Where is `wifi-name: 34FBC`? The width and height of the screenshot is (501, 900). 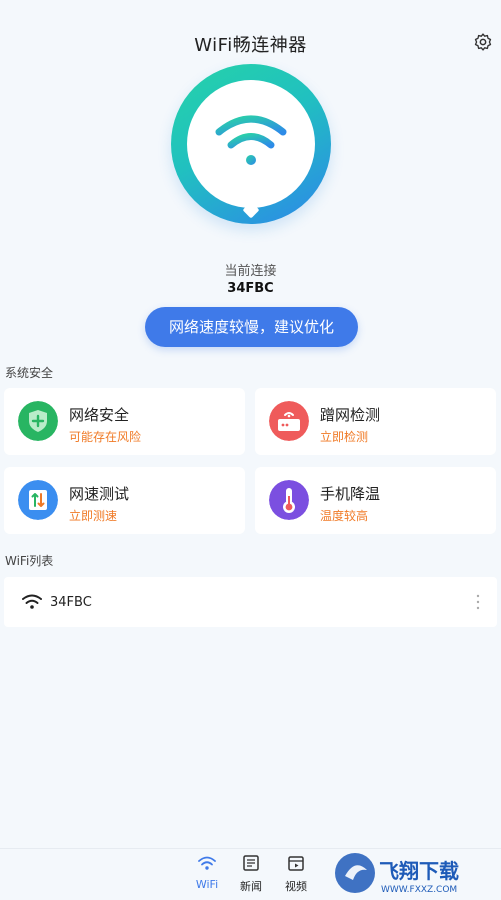 wifi-name: 34FBC is located at coordinates (71, 602).